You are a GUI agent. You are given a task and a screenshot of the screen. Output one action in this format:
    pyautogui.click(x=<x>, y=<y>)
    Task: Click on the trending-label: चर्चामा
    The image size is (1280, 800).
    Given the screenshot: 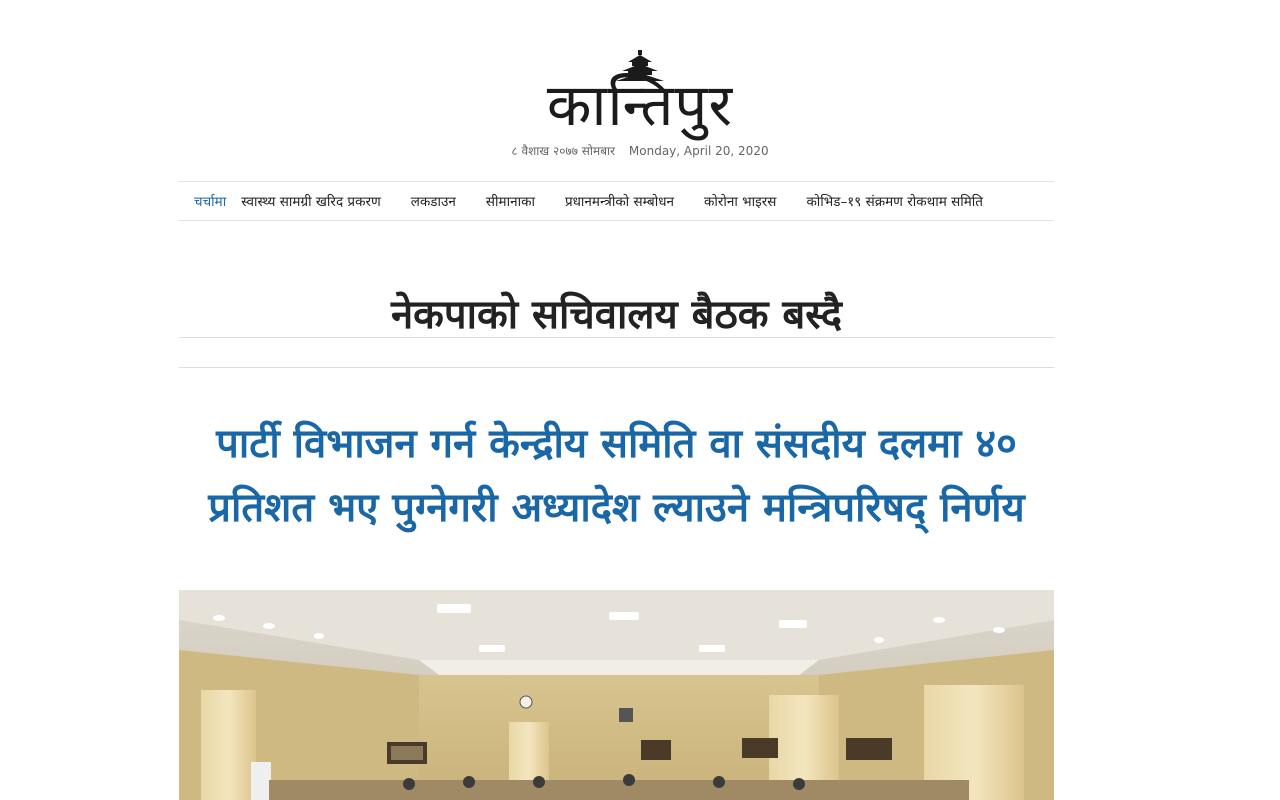 What is the action you would take?
    pyautogui.click(x=210, y=202)
    